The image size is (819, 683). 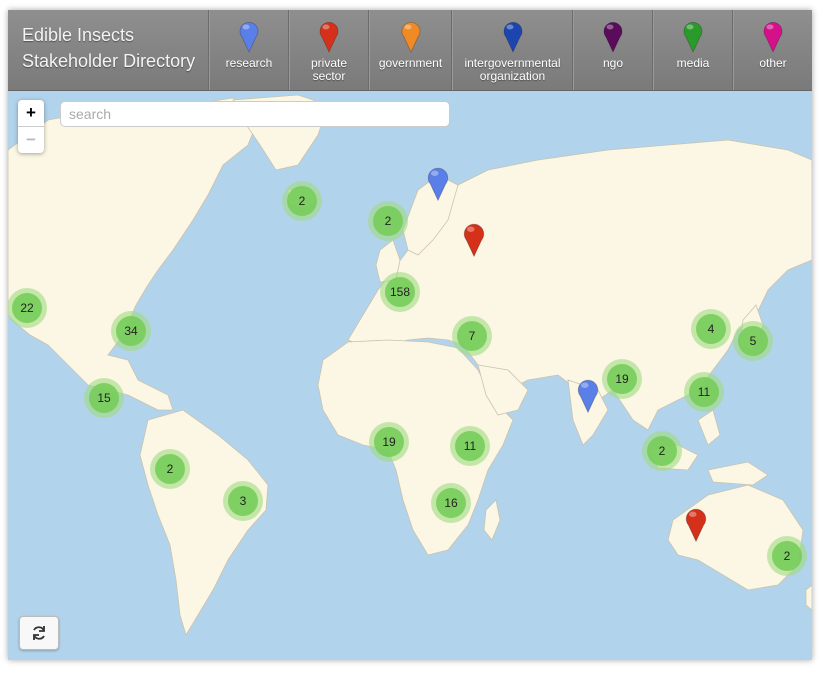 I want to click on cluster-count: 3, so click(x=243, y=501).